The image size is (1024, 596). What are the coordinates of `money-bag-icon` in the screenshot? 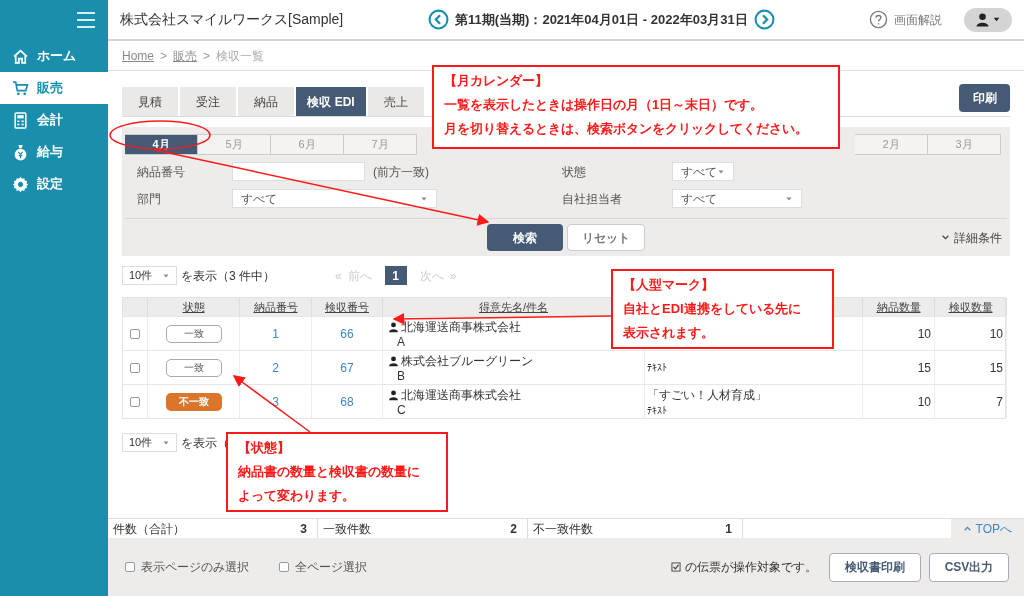 It's located at (20, 152).